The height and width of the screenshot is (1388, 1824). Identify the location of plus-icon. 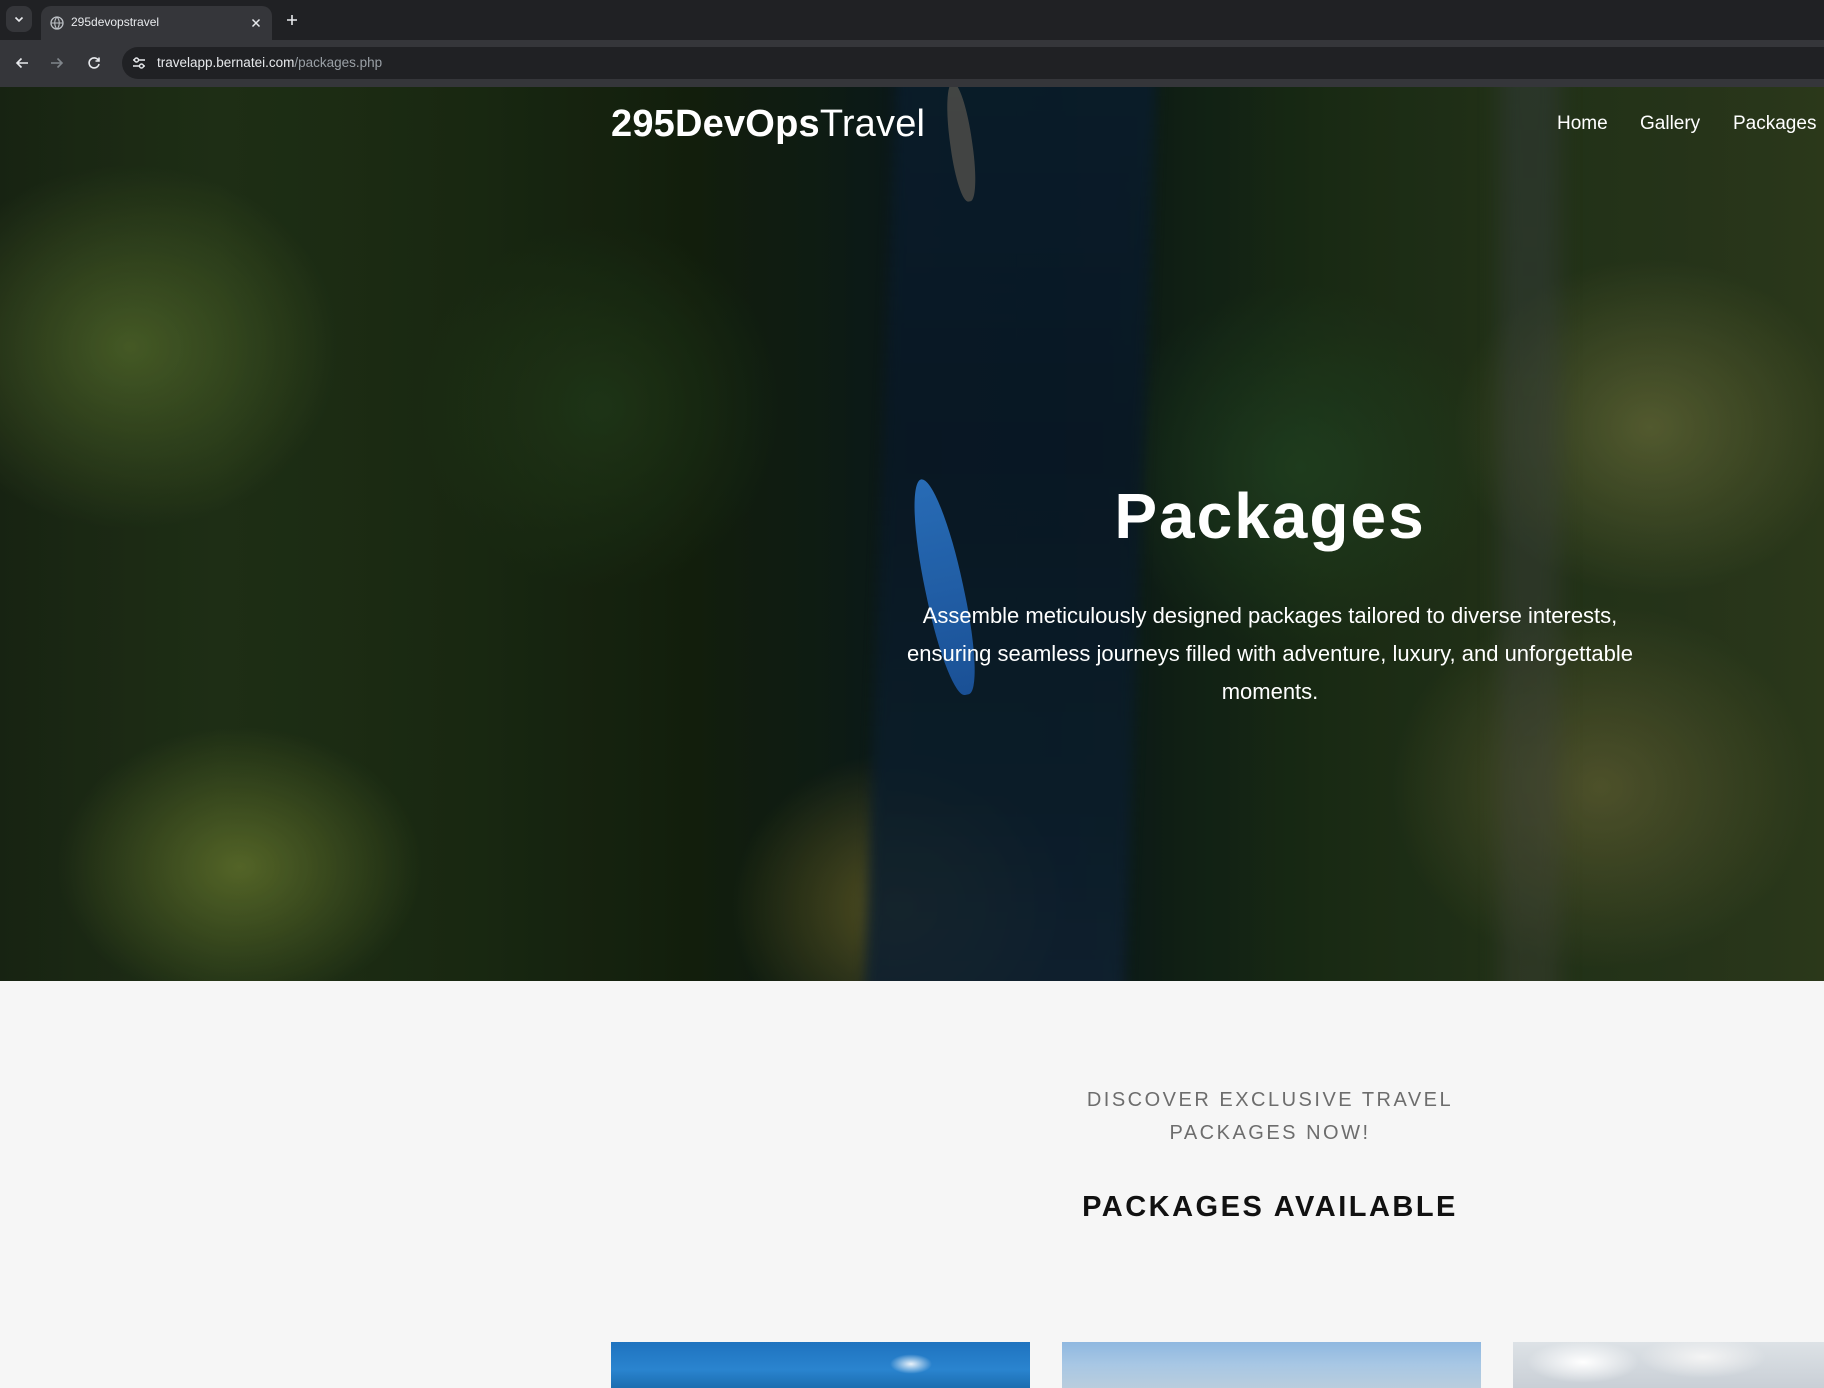
(292, 20).